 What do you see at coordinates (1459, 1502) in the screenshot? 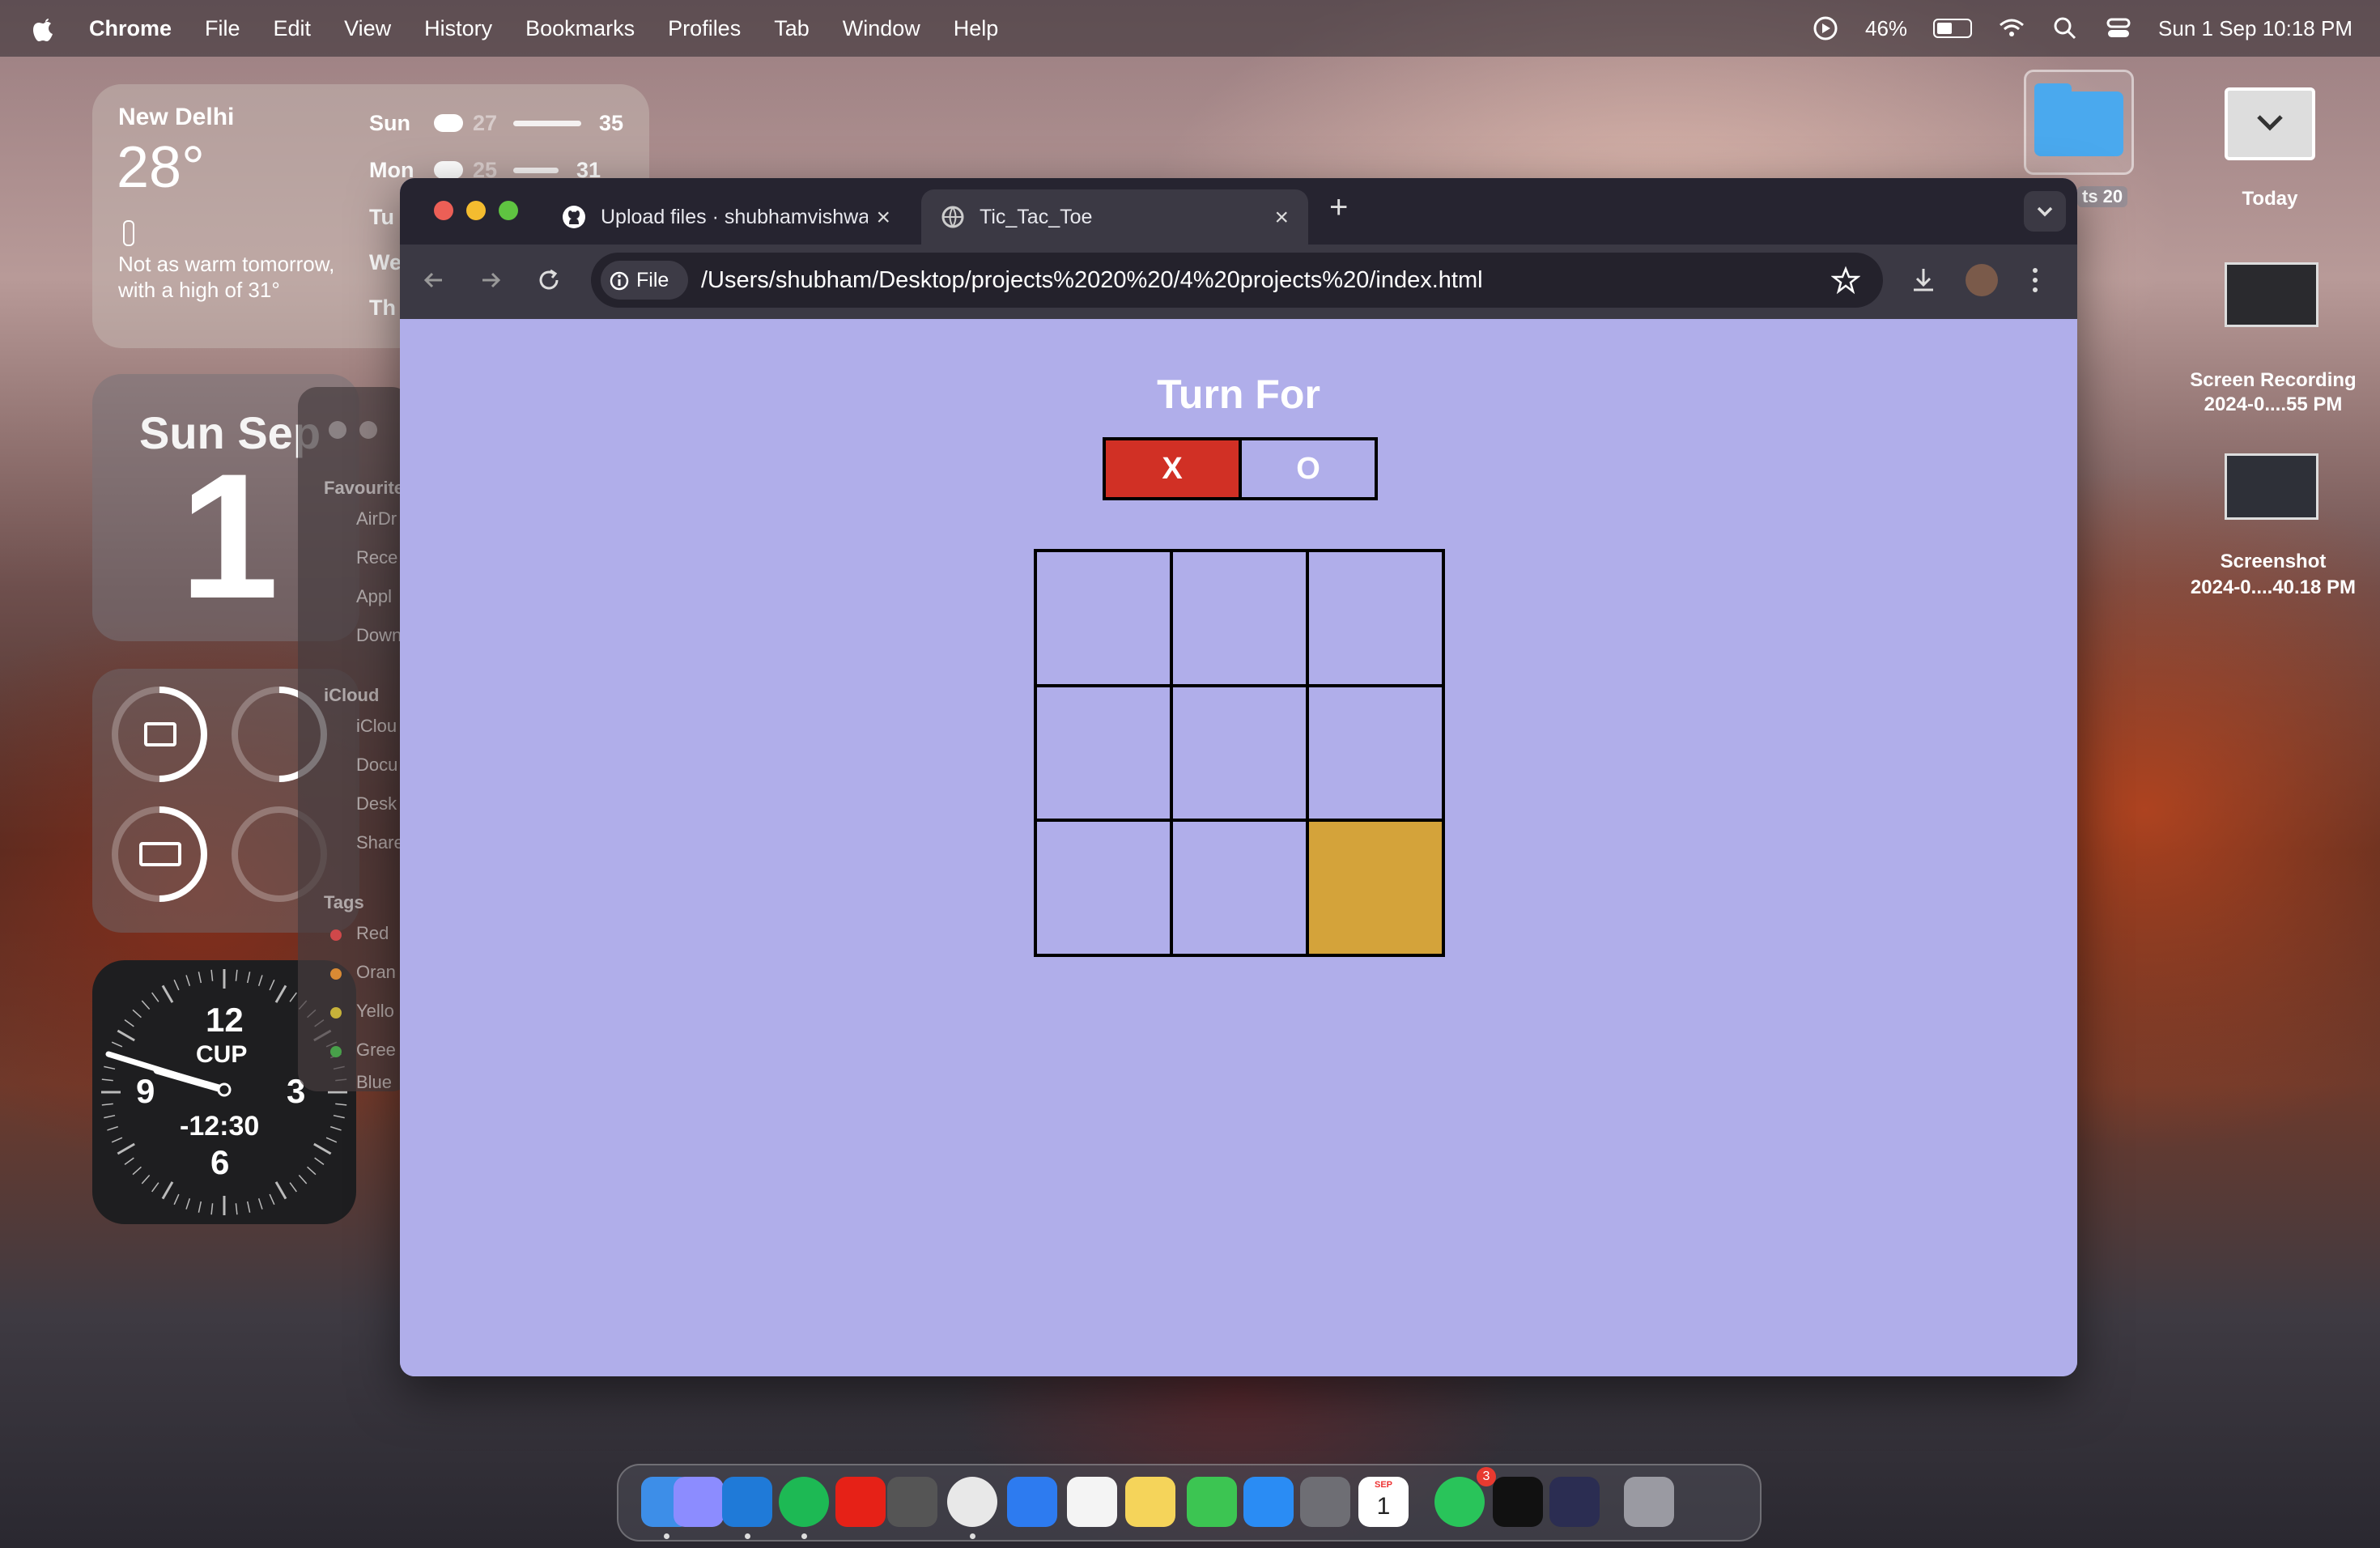
I see `dock-whatsapp-icon` at bounding box center [1459, 1502].